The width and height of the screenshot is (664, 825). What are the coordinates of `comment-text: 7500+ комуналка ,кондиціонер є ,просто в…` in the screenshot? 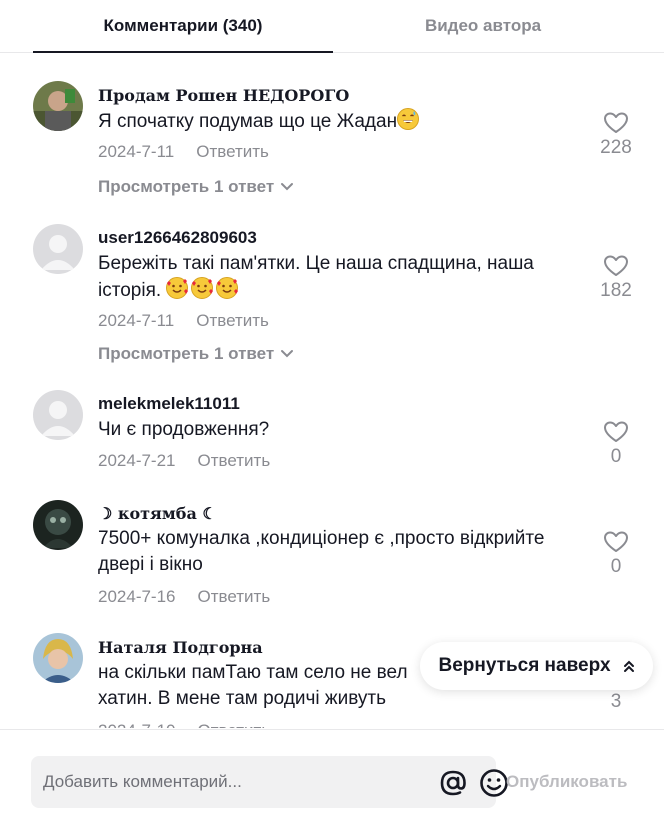 It's located at (321, 551).